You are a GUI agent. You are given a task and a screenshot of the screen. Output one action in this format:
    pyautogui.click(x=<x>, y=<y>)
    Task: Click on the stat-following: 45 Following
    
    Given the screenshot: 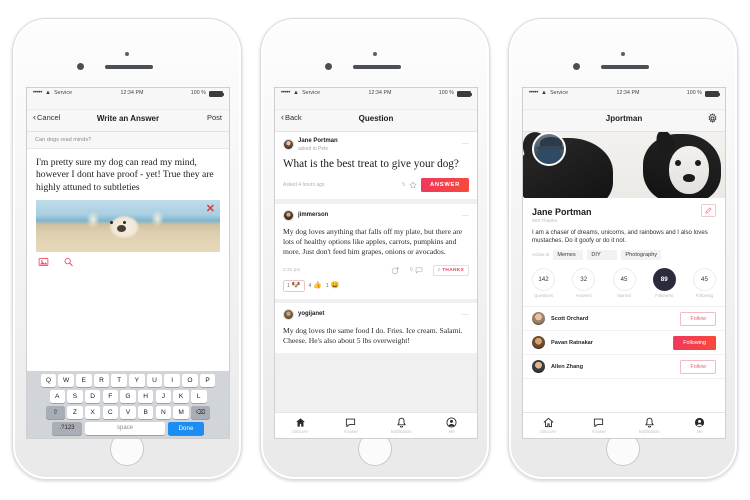 What is the action you would take?
    pyautogui.click(x=704, y=283)
    